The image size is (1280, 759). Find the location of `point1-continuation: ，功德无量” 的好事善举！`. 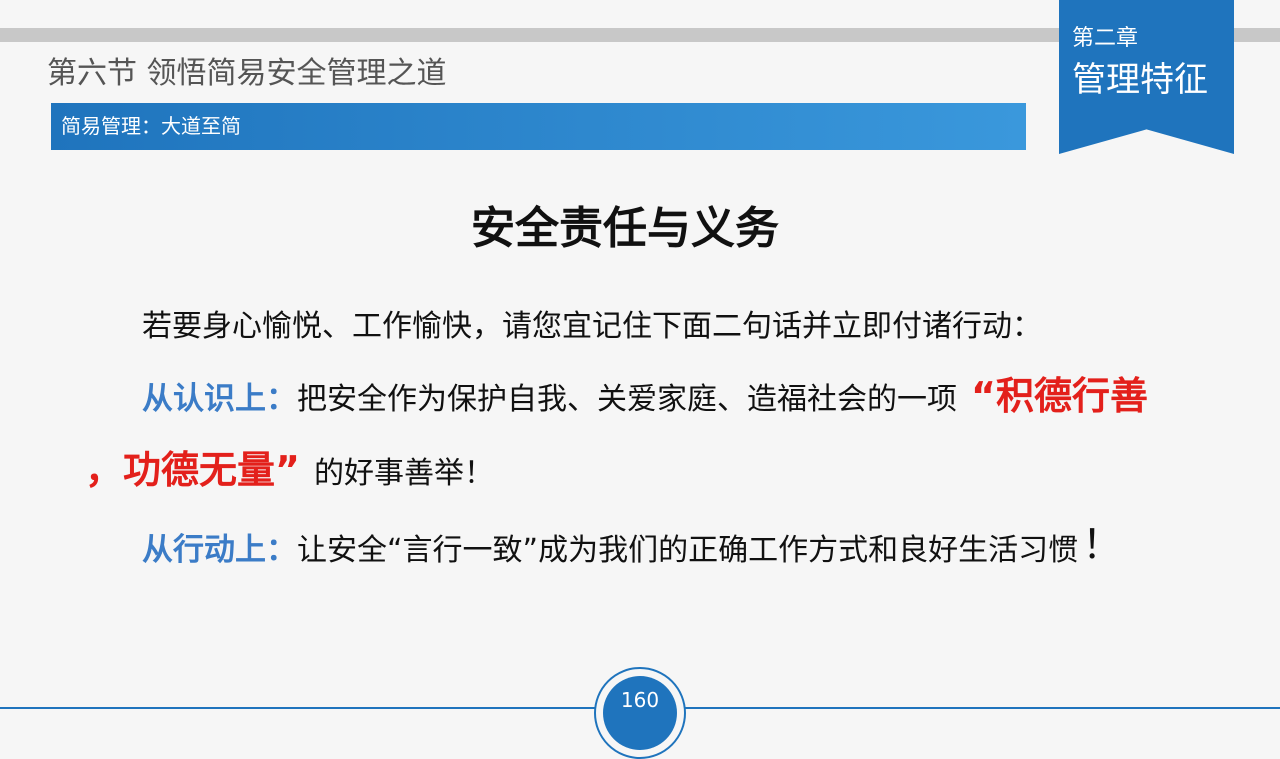

point1-continuation: ，功德无量” 的好事善举！ is located at coordinates (289, 472).